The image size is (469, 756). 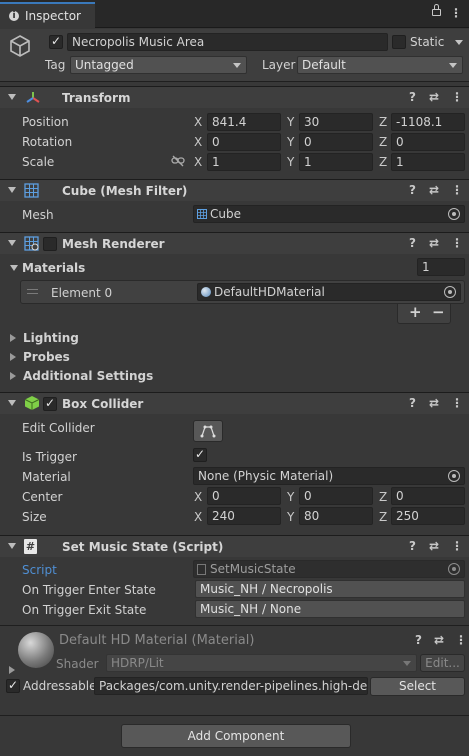 What do you see at coordinates (198, 517) in the screenshot?
I see `size-x-label: X` at bounding box center [198, 517].